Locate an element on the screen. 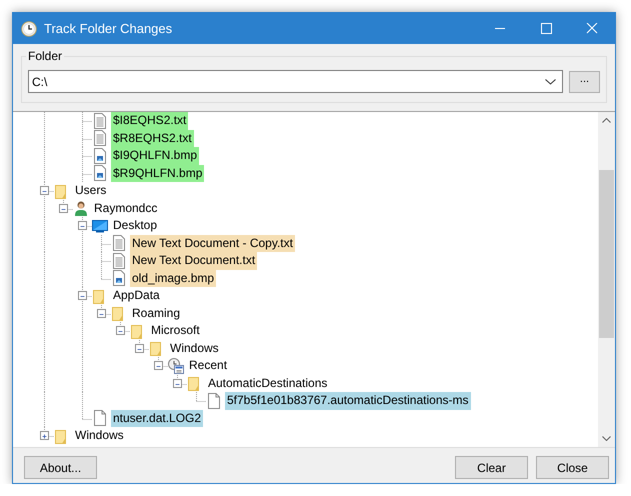  folder-name: Microsoft is located at coordinates (175, 331).